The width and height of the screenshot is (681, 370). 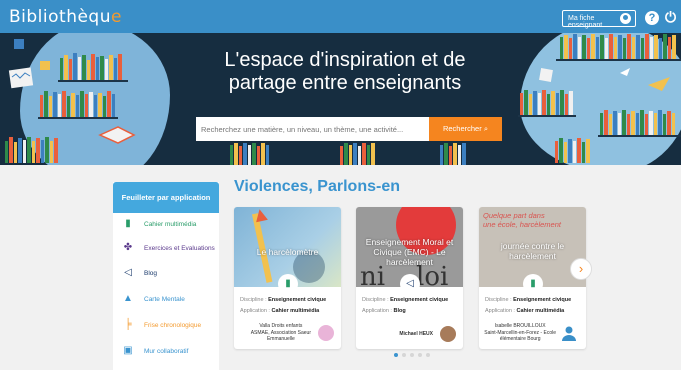 I want to click on sidebar-item-mur: ▣ Mur collaboratif, so click(x=154, y=351).